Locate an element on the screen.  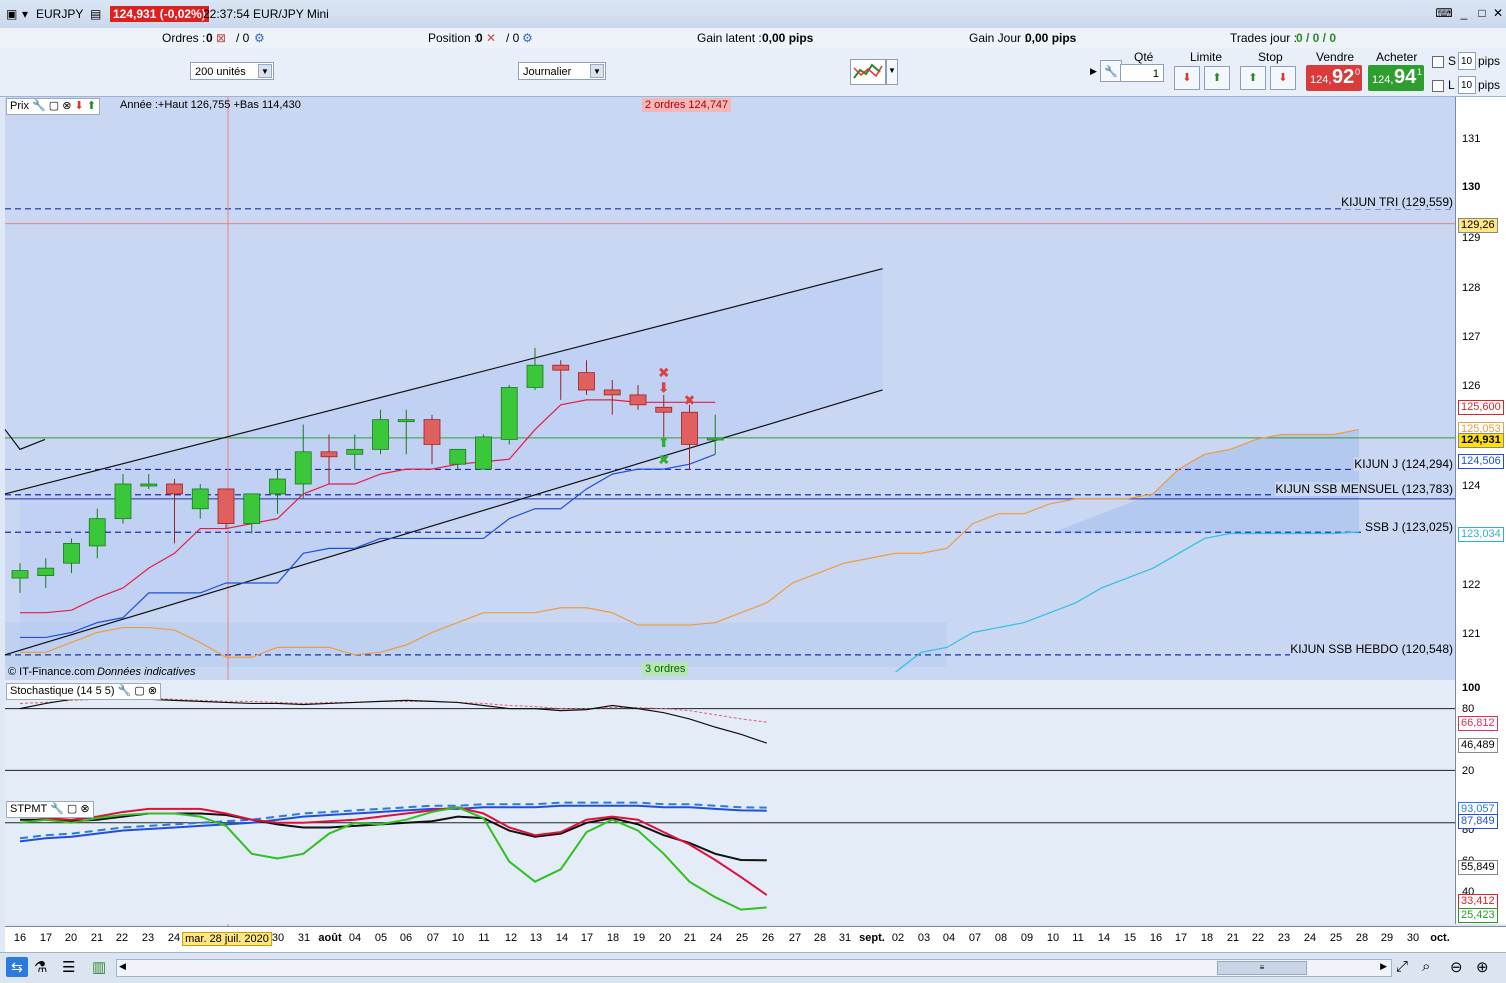
sell-order-icon: ⬇ is located at coordinates (664, 388).